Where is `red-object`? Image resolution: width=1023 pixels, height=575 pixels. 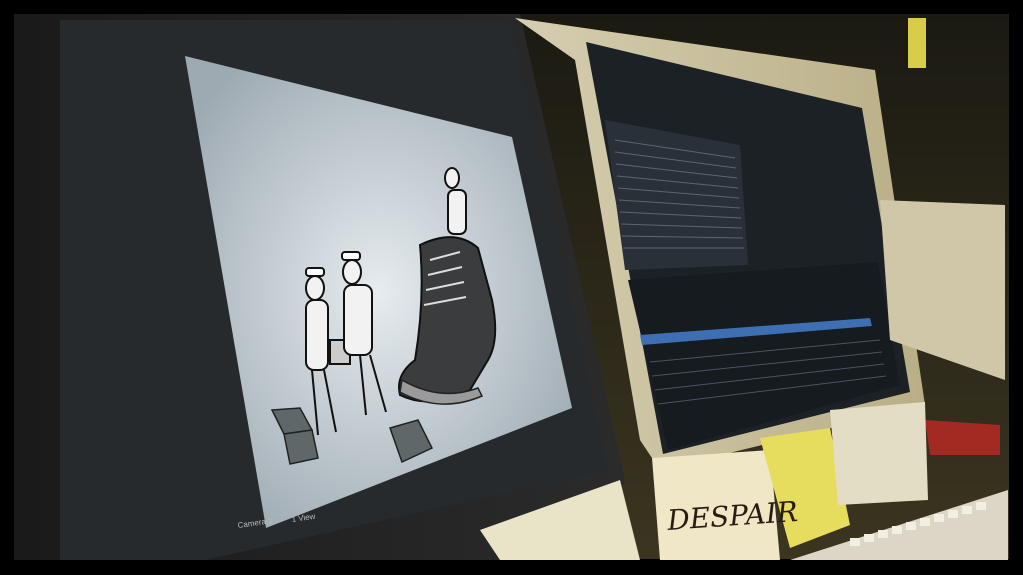 red-object is located at coordinates (962, 437).